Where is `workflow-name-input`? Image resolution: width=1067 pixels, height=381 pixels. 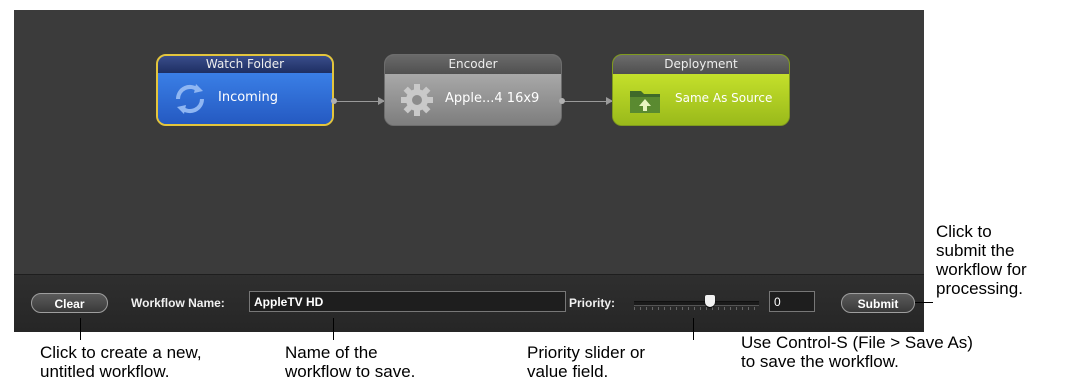
workflow-name-input is located at coordinates (407, 301).